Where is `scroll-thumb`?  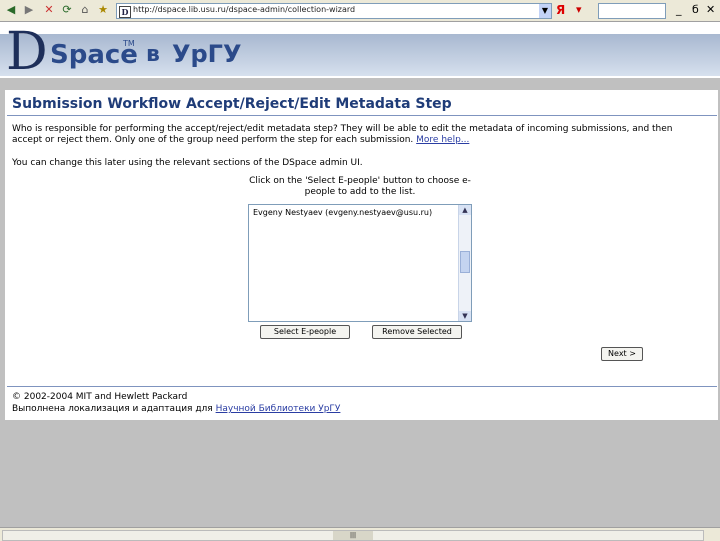
scroll-thumb is located at coordinates (465, 262).